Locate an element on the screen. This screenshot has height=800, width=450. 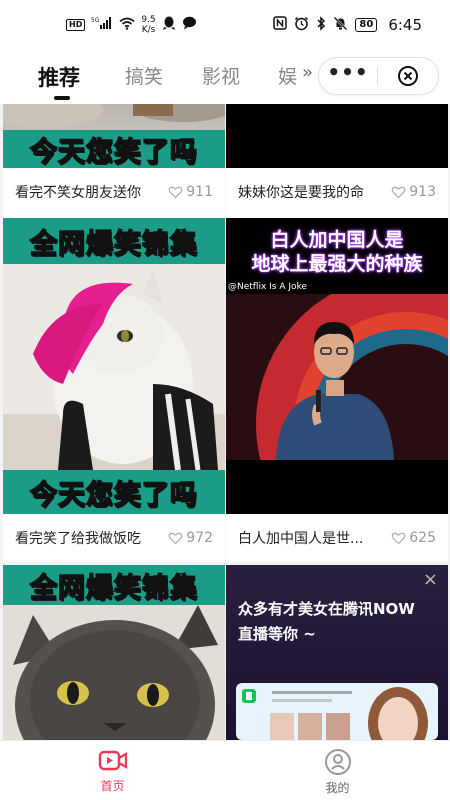
clock: 6:45 is located at coordinates (405, 25).